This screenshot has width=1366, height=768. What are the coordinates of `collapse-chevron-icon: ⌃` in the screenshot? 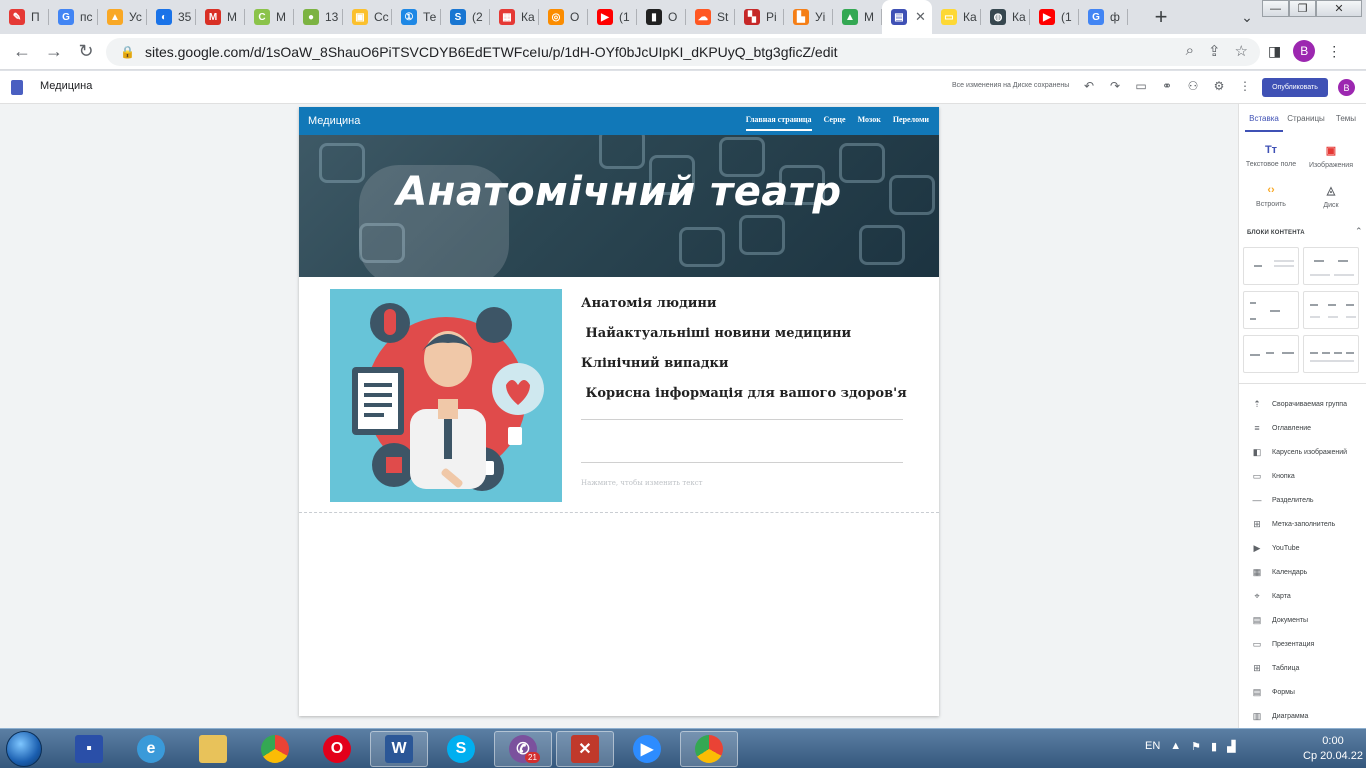 It's located at (1359, 231).